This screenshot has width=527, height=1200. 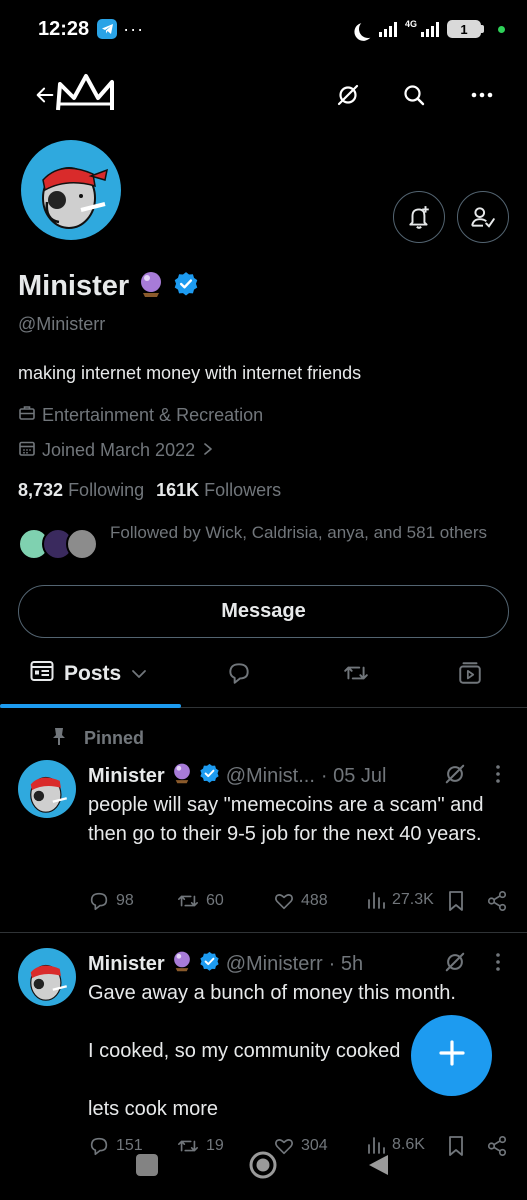 I want to click on post-divider, so click(x=263, y=932).